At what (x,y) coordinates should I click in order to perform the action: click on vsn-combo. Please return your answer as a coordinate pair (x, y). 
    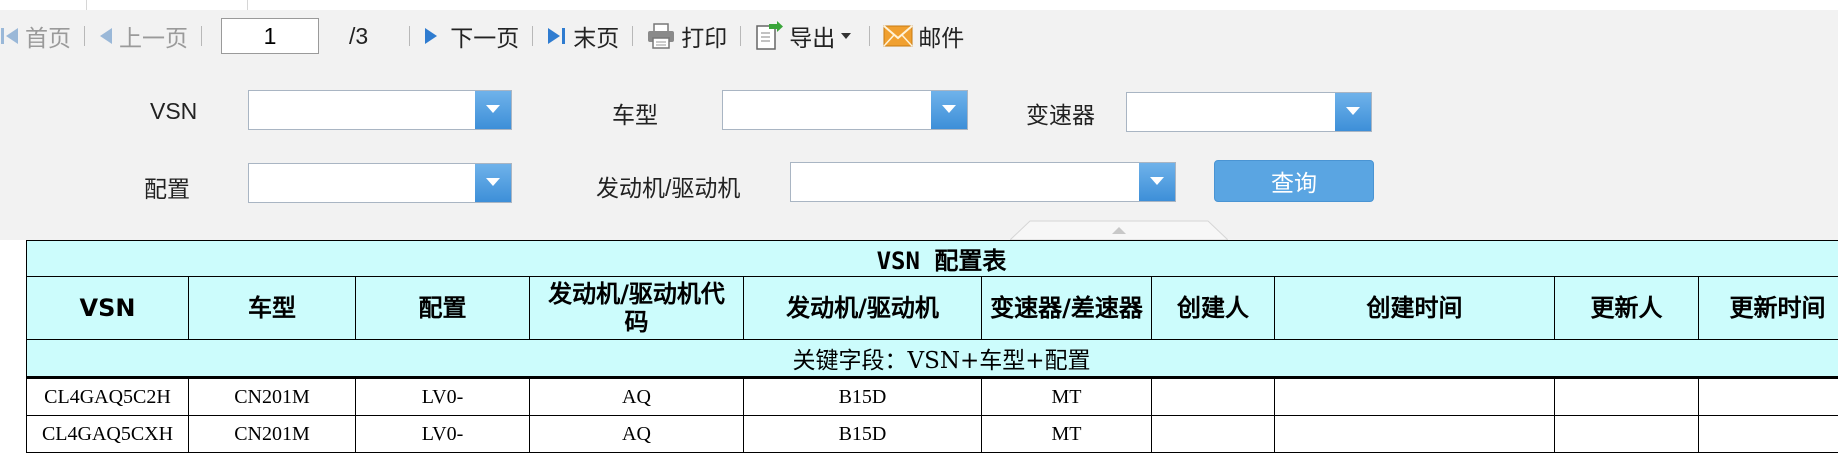
    Looking at the image, I should click on (380, 110).